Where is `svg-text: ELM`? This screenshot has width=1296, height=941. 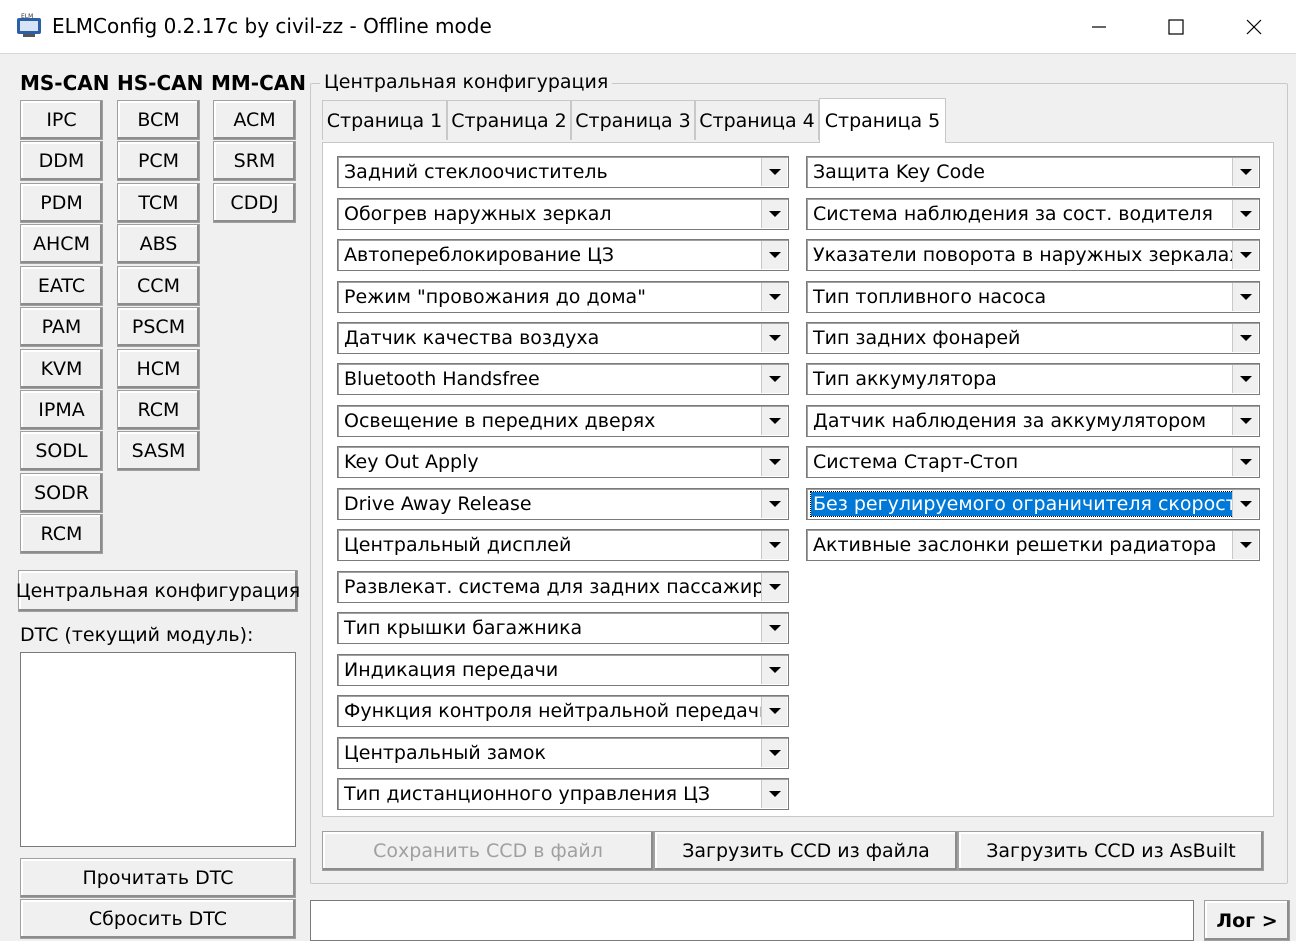
svg-text: ELM is located at coordinates (27, 16).